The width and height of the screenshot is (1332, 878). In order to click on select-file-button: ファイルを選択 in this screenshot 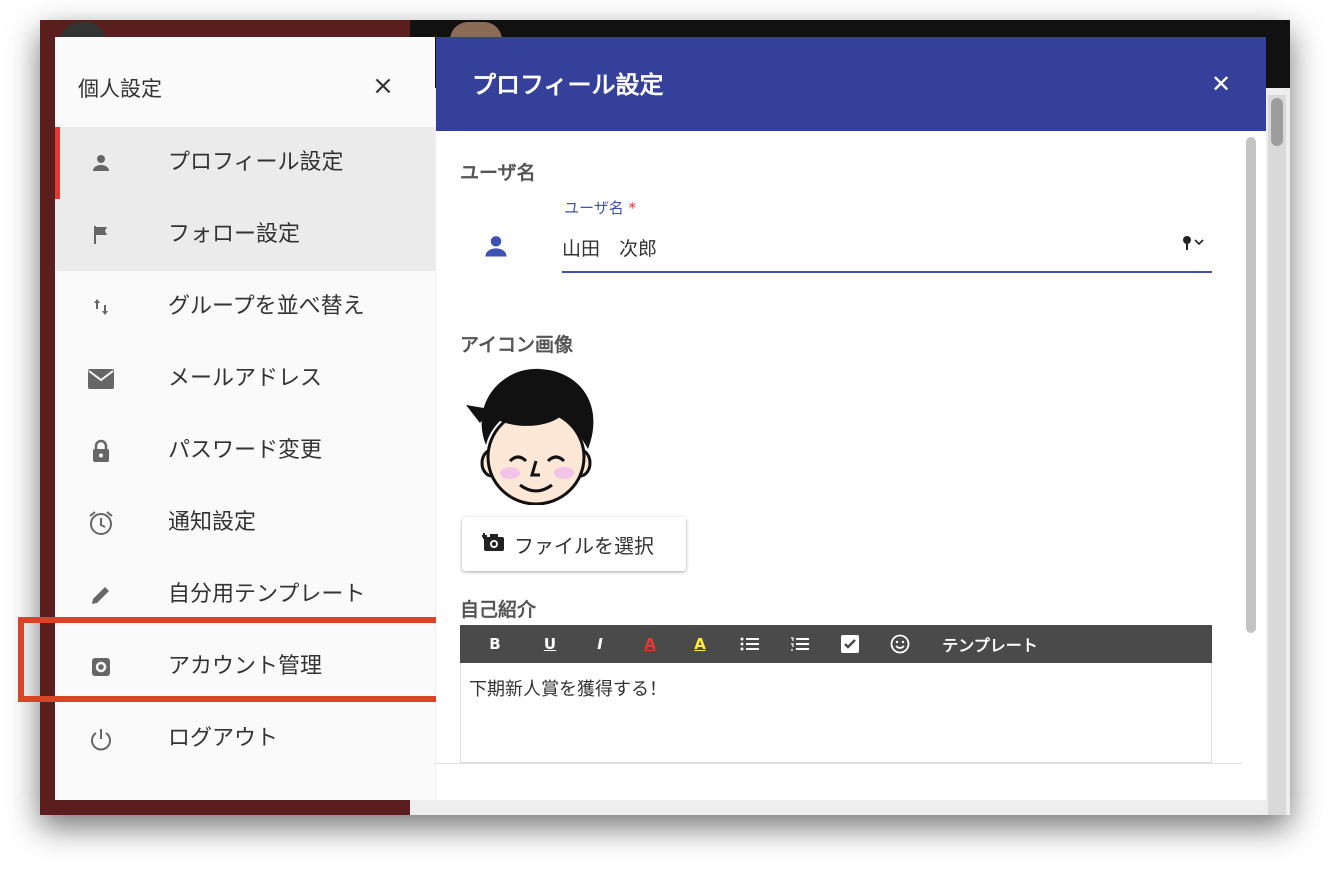, I will do `click(574, 544)`.